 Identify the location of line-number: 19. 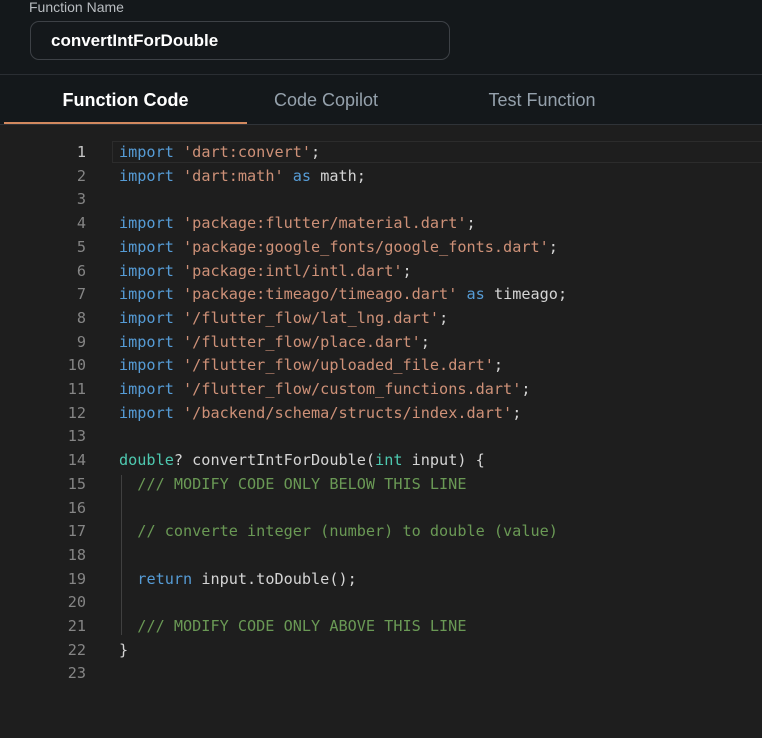
(76, 578).